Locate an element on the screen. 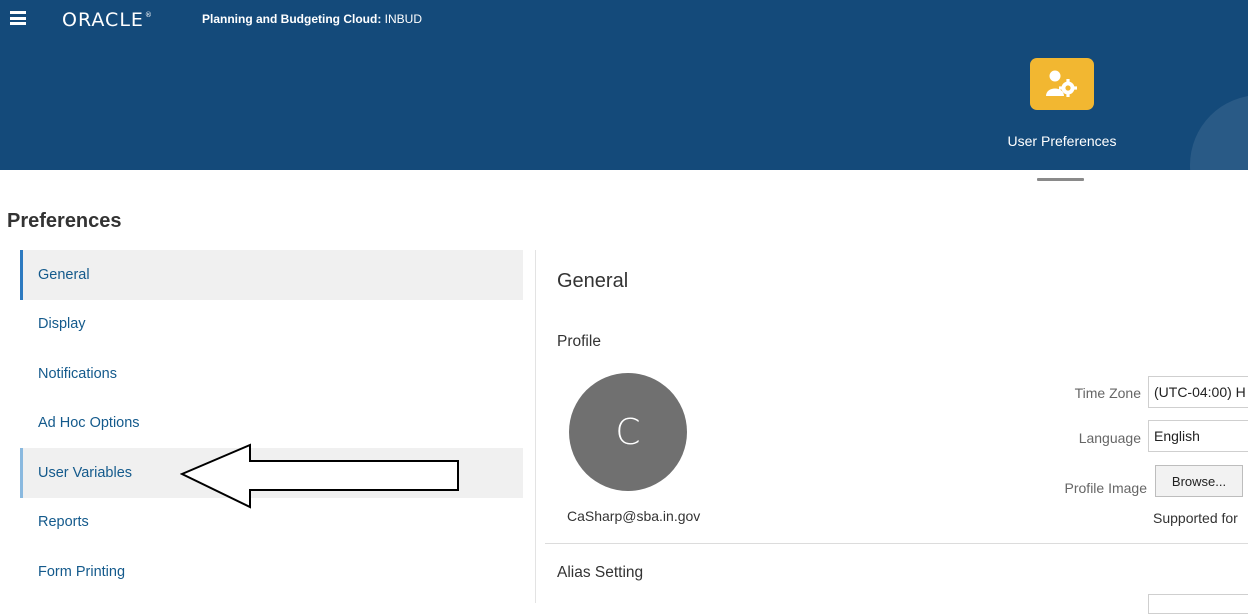 The image size is (1248, 614). user-email: CaSharp@sba.in.gov is located at coordinates (634, 516).